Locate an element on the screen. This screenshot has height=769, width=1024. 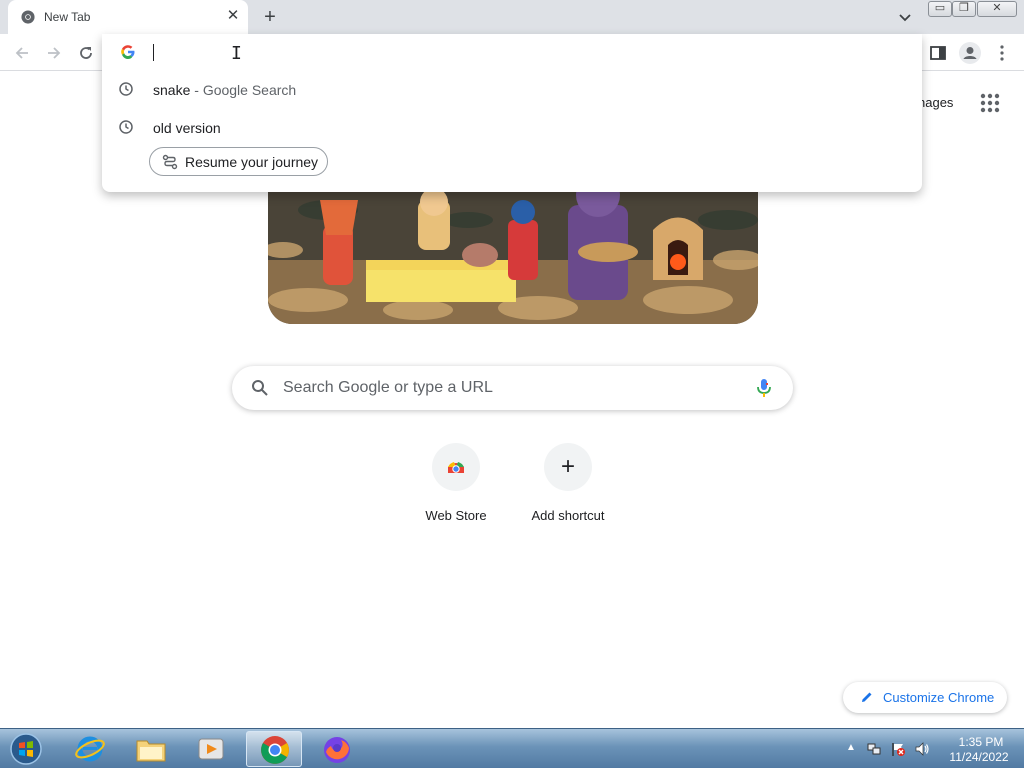
folder-icon is located at coordinates (151, 751).